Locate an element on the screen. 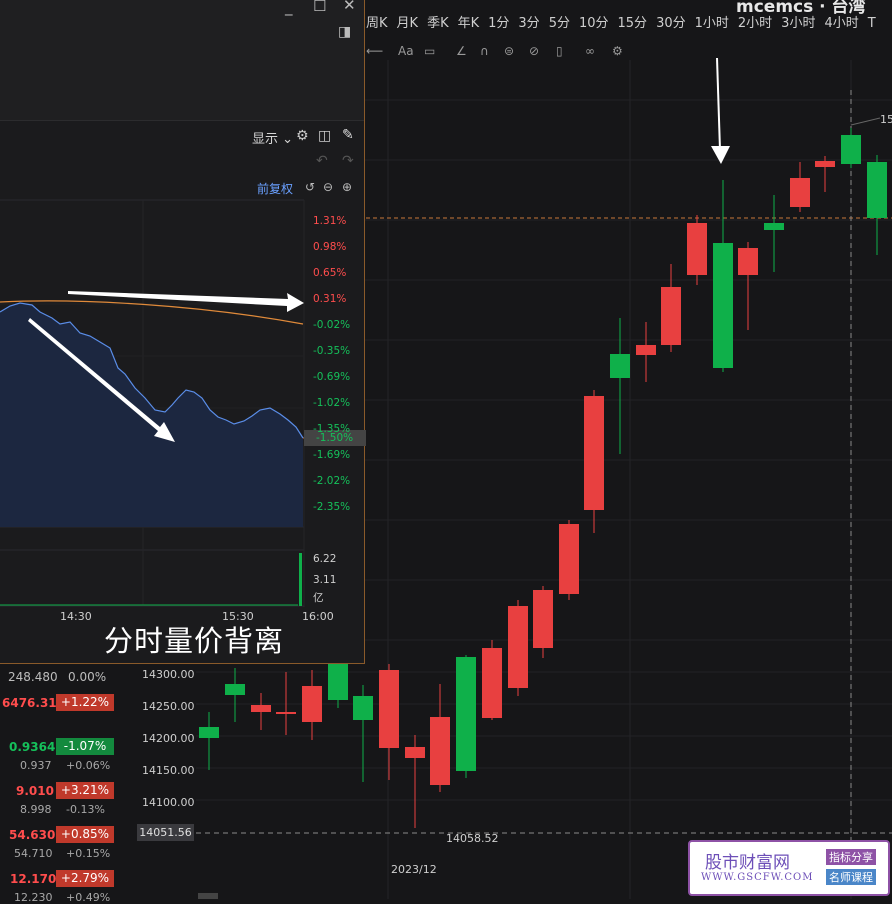 Image resolution: width=892 pixels, height=904 pixels. pct-label: -0.35% is located at coordinates (332, 351).